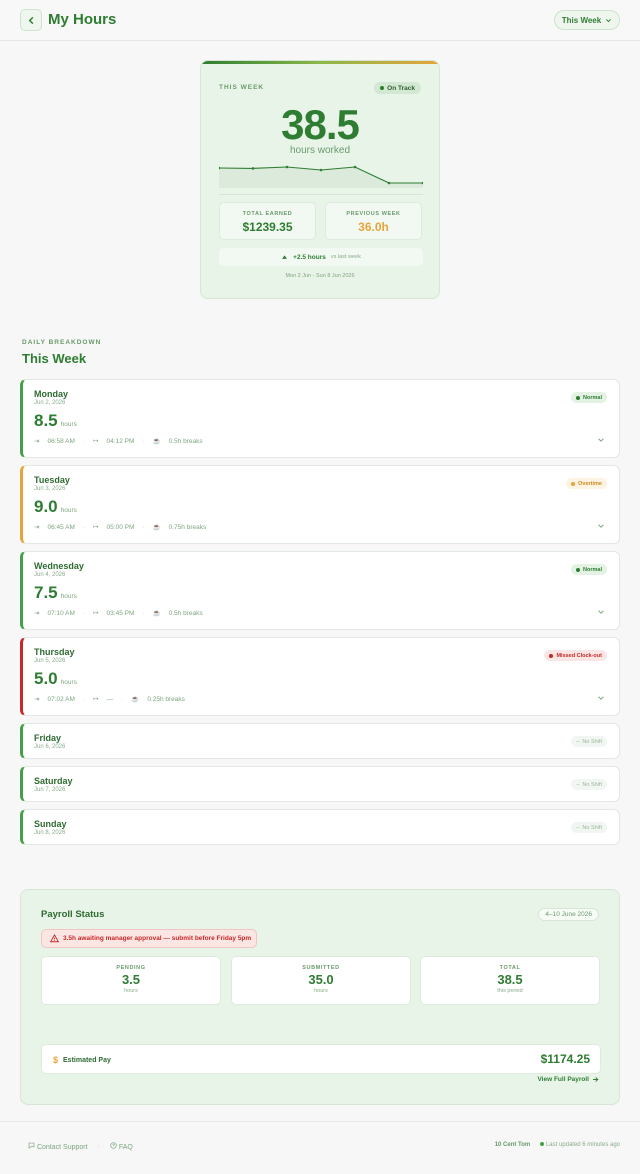 Image resolution: width=640 pixels, height=1174 pixels. I want to click on total-earned-box: TOTAL EARNED $1239.35, so click(267, 221).